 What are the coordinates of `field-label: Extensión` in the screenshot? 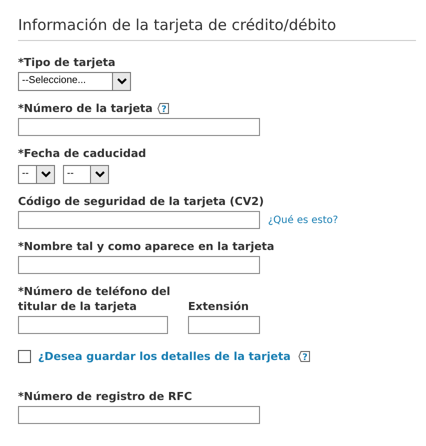 It's located at (219, 306).